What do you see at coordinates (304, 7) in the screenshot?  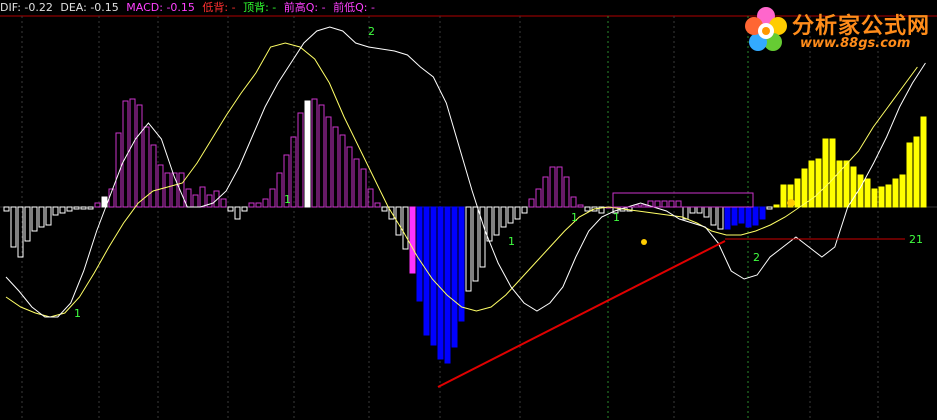 I see `prev-high-readout: 前高Q: -` at bounding box center [304, 7].